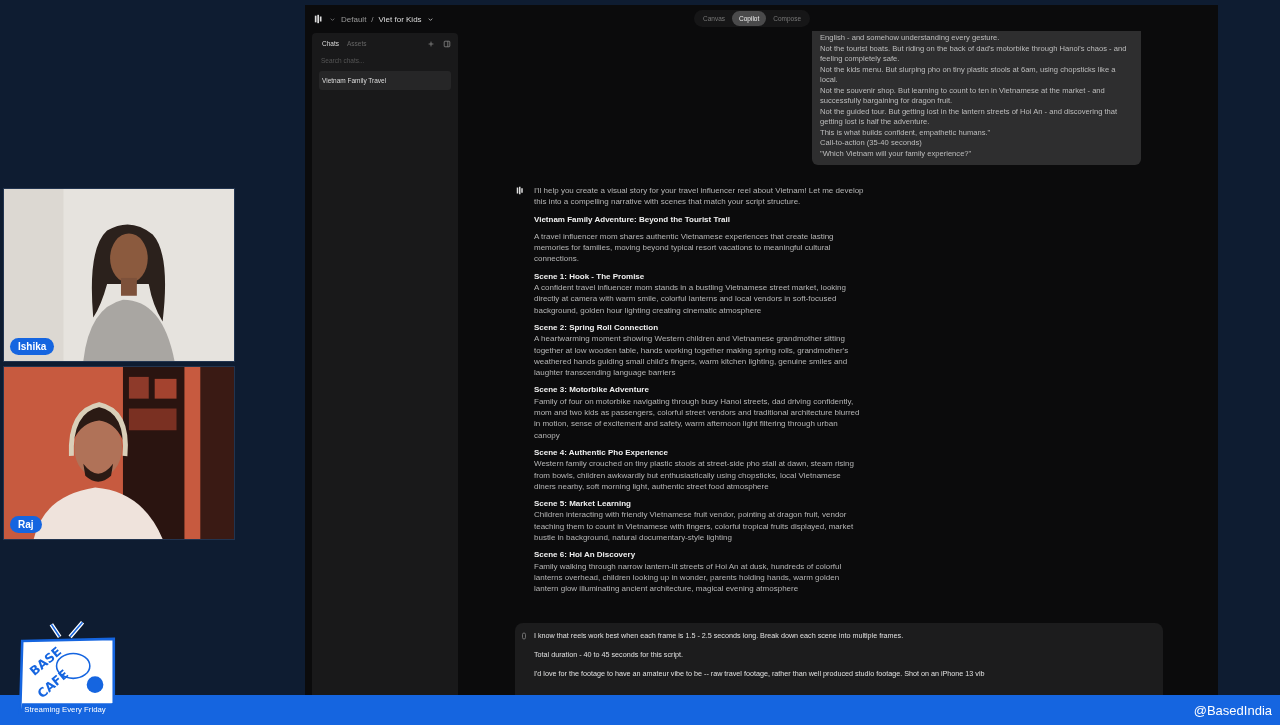 The width and height of the screenshot is (1280, 725). What do you see at coordinates (32, 346) in the screenshot?
I see `participant-name: Ishika` at bounding box center [32, 346].